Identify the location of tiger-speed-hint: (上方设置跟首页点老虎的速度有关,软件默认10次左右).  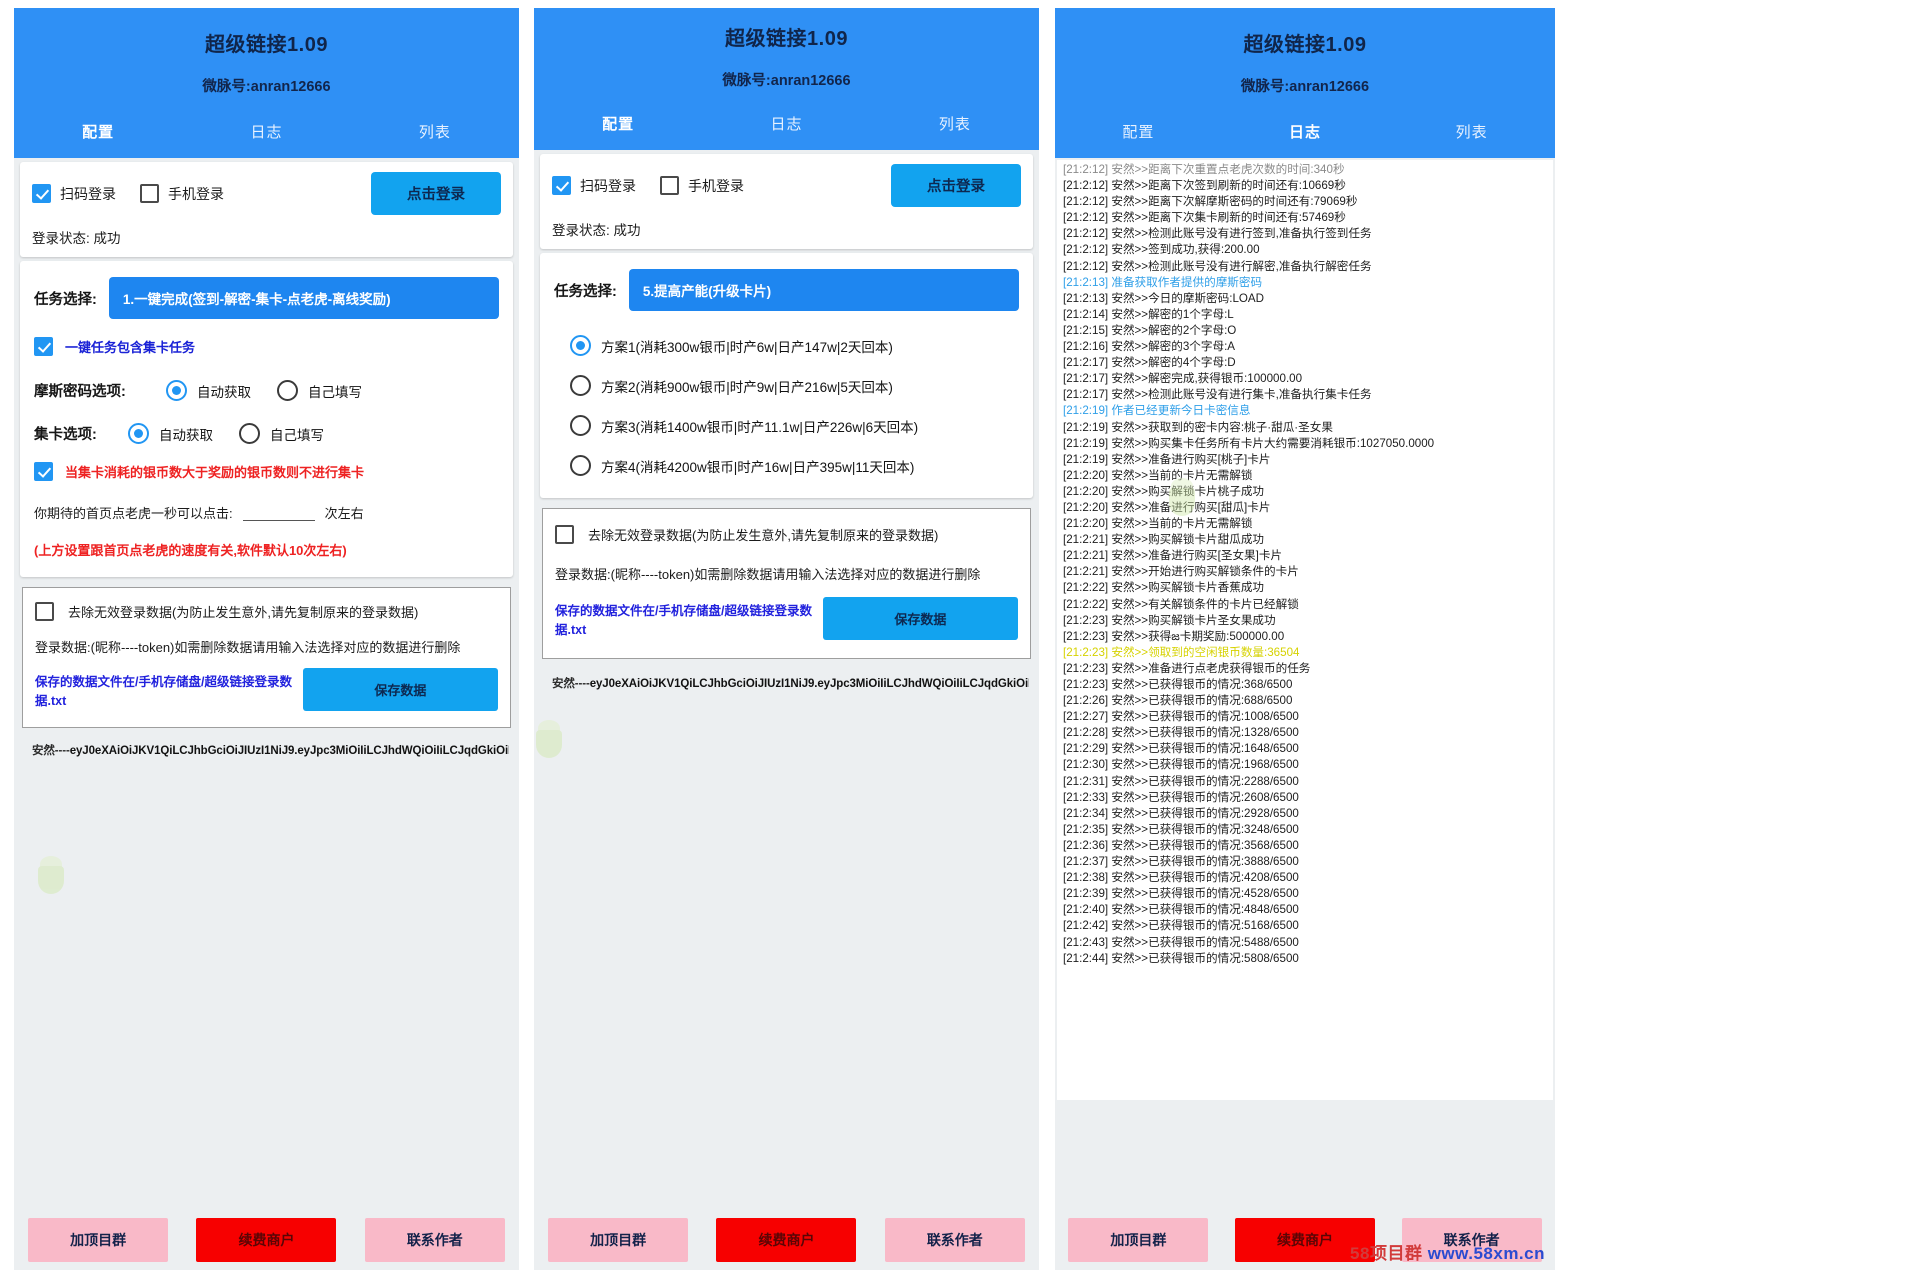
(190, 550).